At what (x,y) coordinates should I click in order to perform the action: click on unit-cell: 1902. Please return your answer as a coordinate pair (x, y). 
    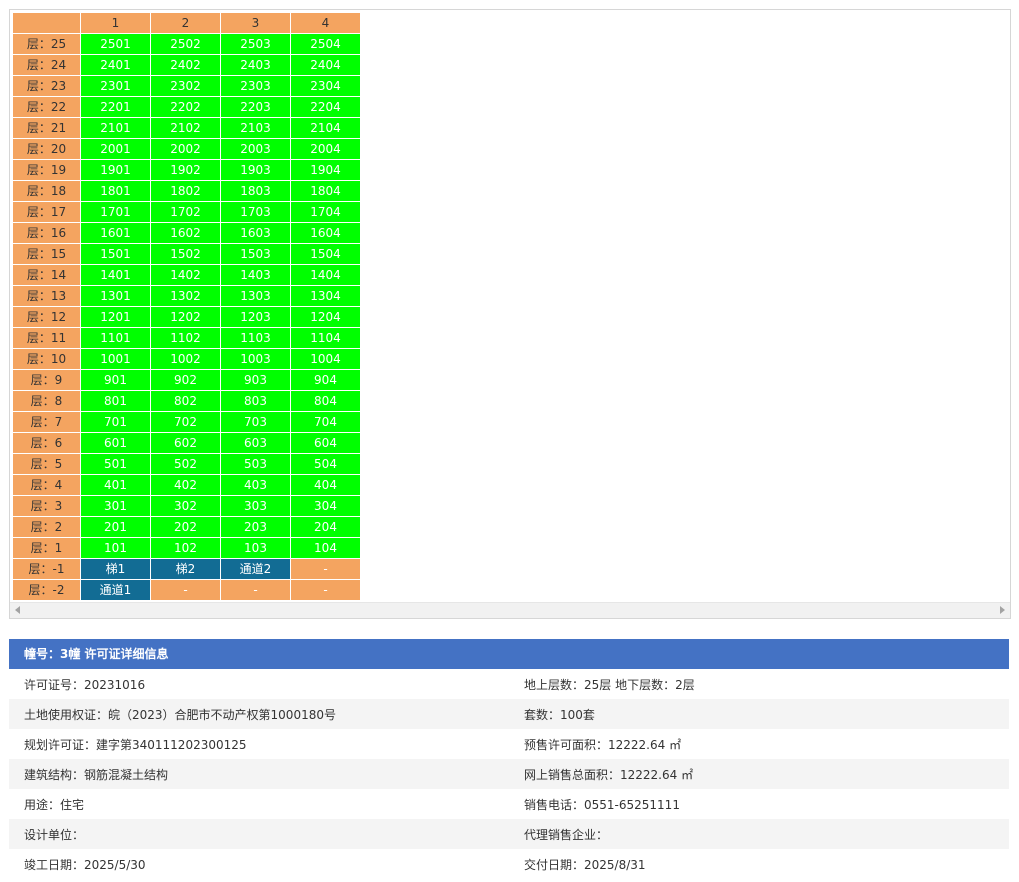
    Looking at the image, I should click on (185, 170).